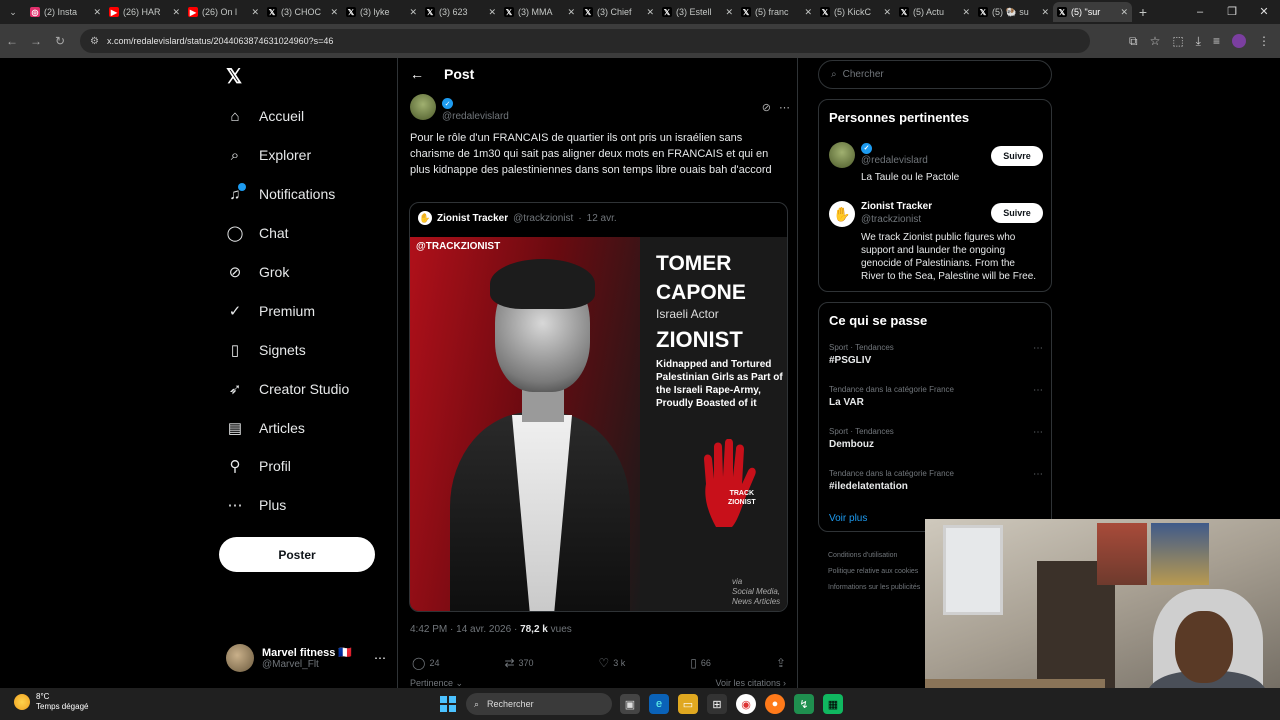 This screenshot has width=1280, height=720. I want to click on like-button: ♡ 3 k, so click(612, 663).